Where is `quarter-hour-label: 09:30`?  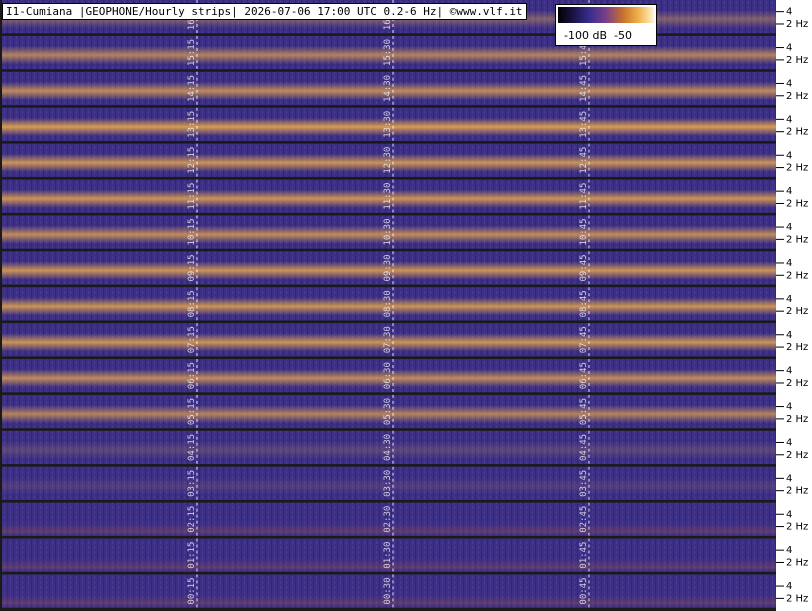
quarter-hour-label: 09:30 is located at coordinates (388, 267).